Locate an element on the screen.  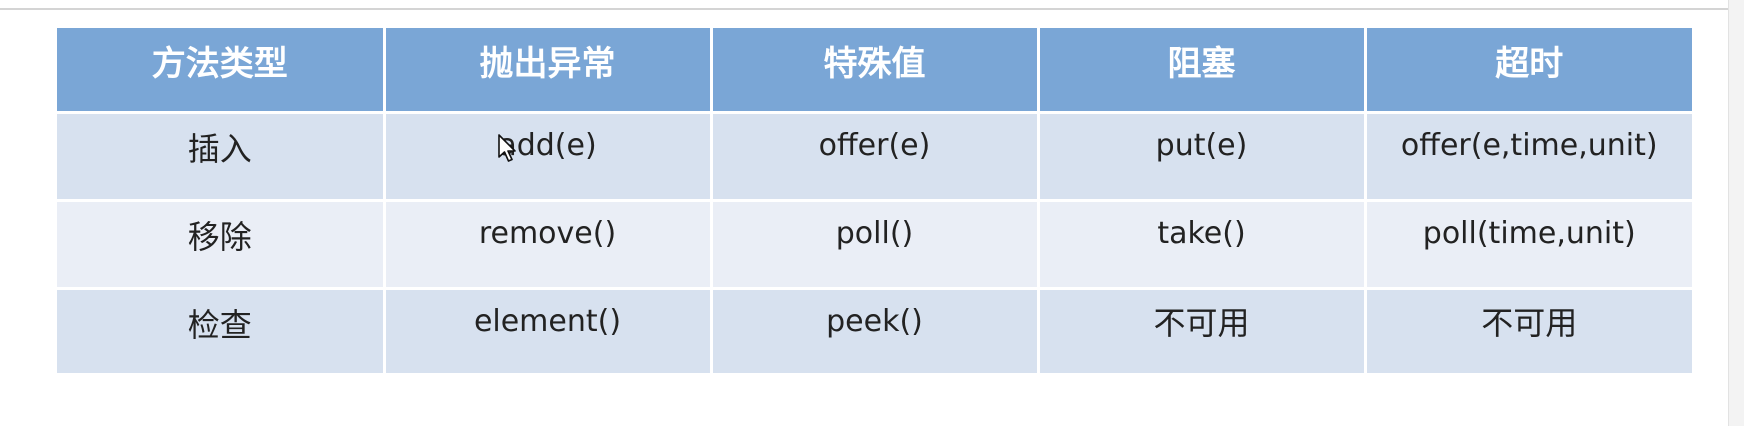
row-label: 移除 is located at coordinates (221, 245).